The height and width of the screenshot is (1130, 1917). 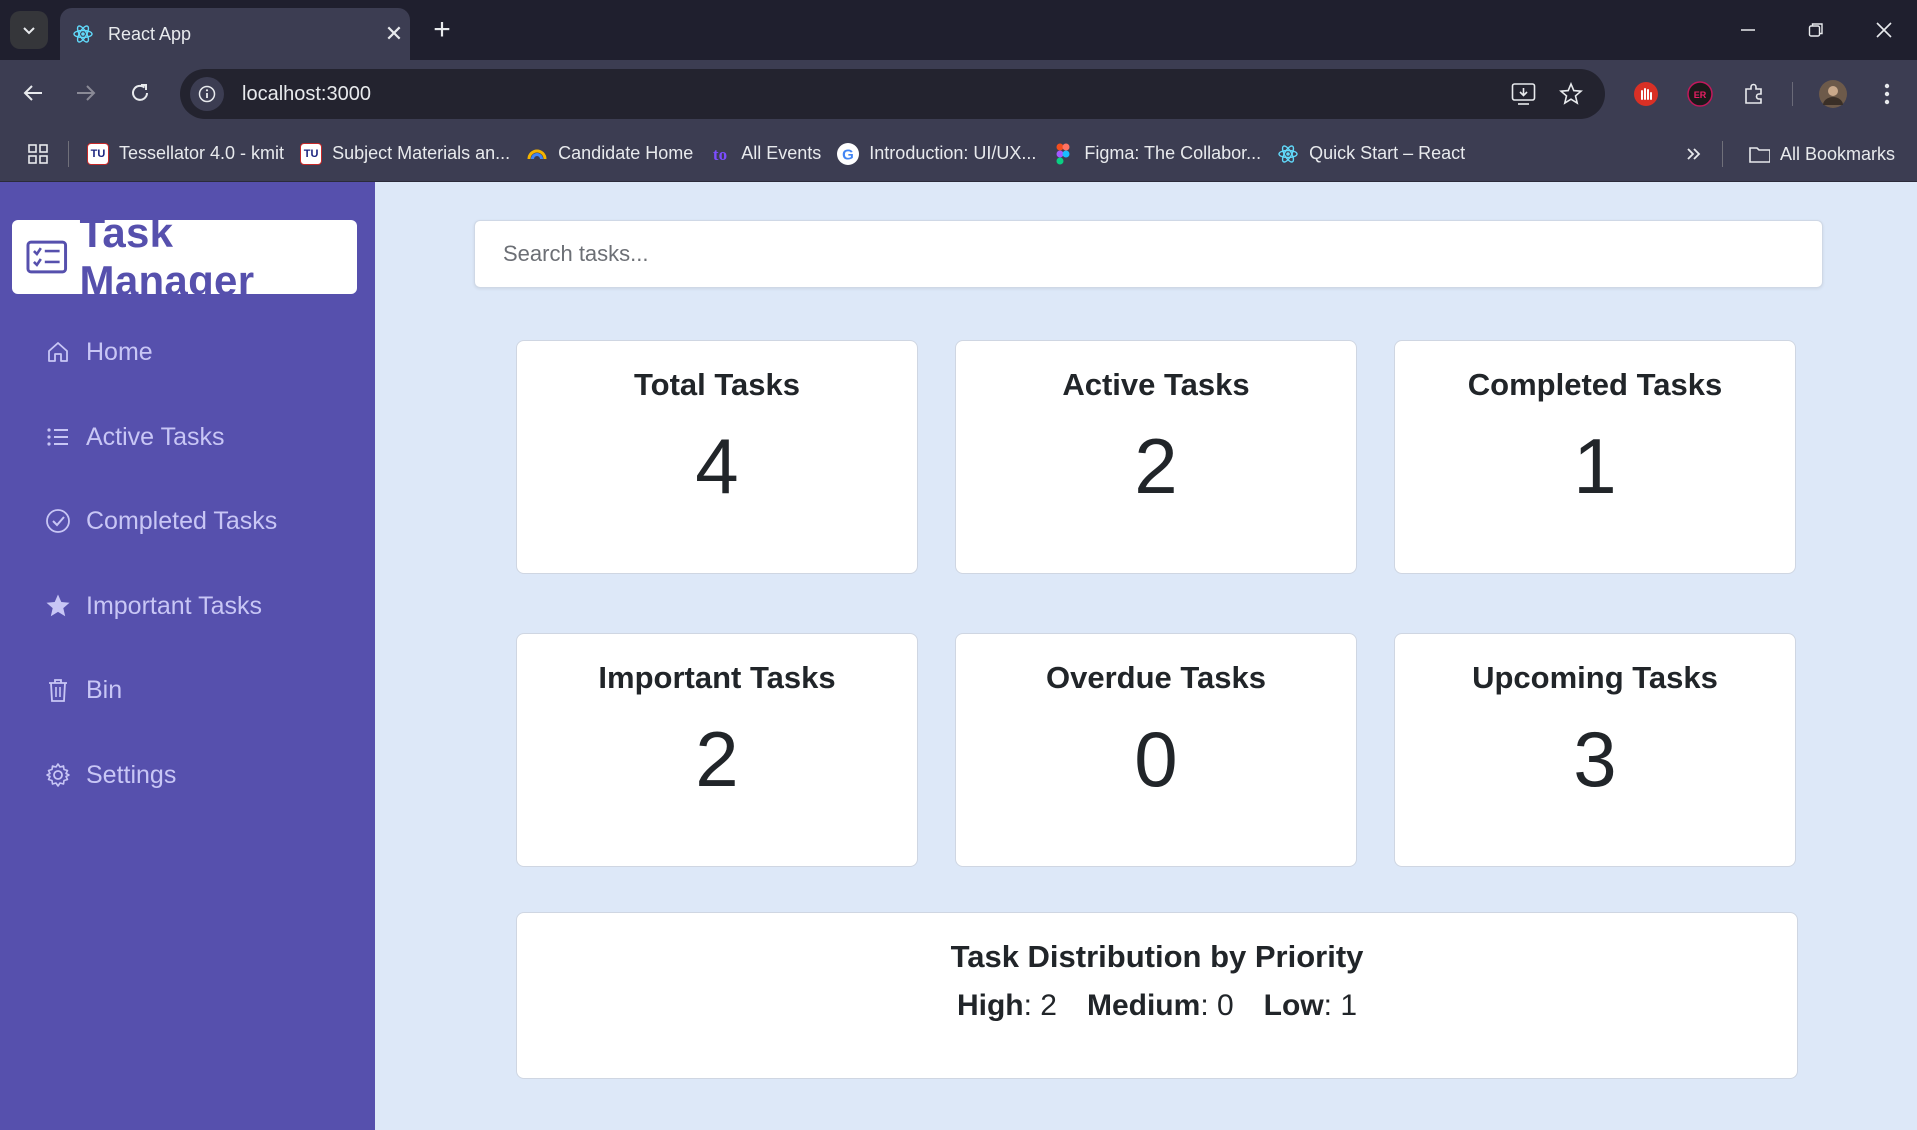 I want to click on all-bookmarks-label: All Bookmarks, so click(x=1838, y=153).